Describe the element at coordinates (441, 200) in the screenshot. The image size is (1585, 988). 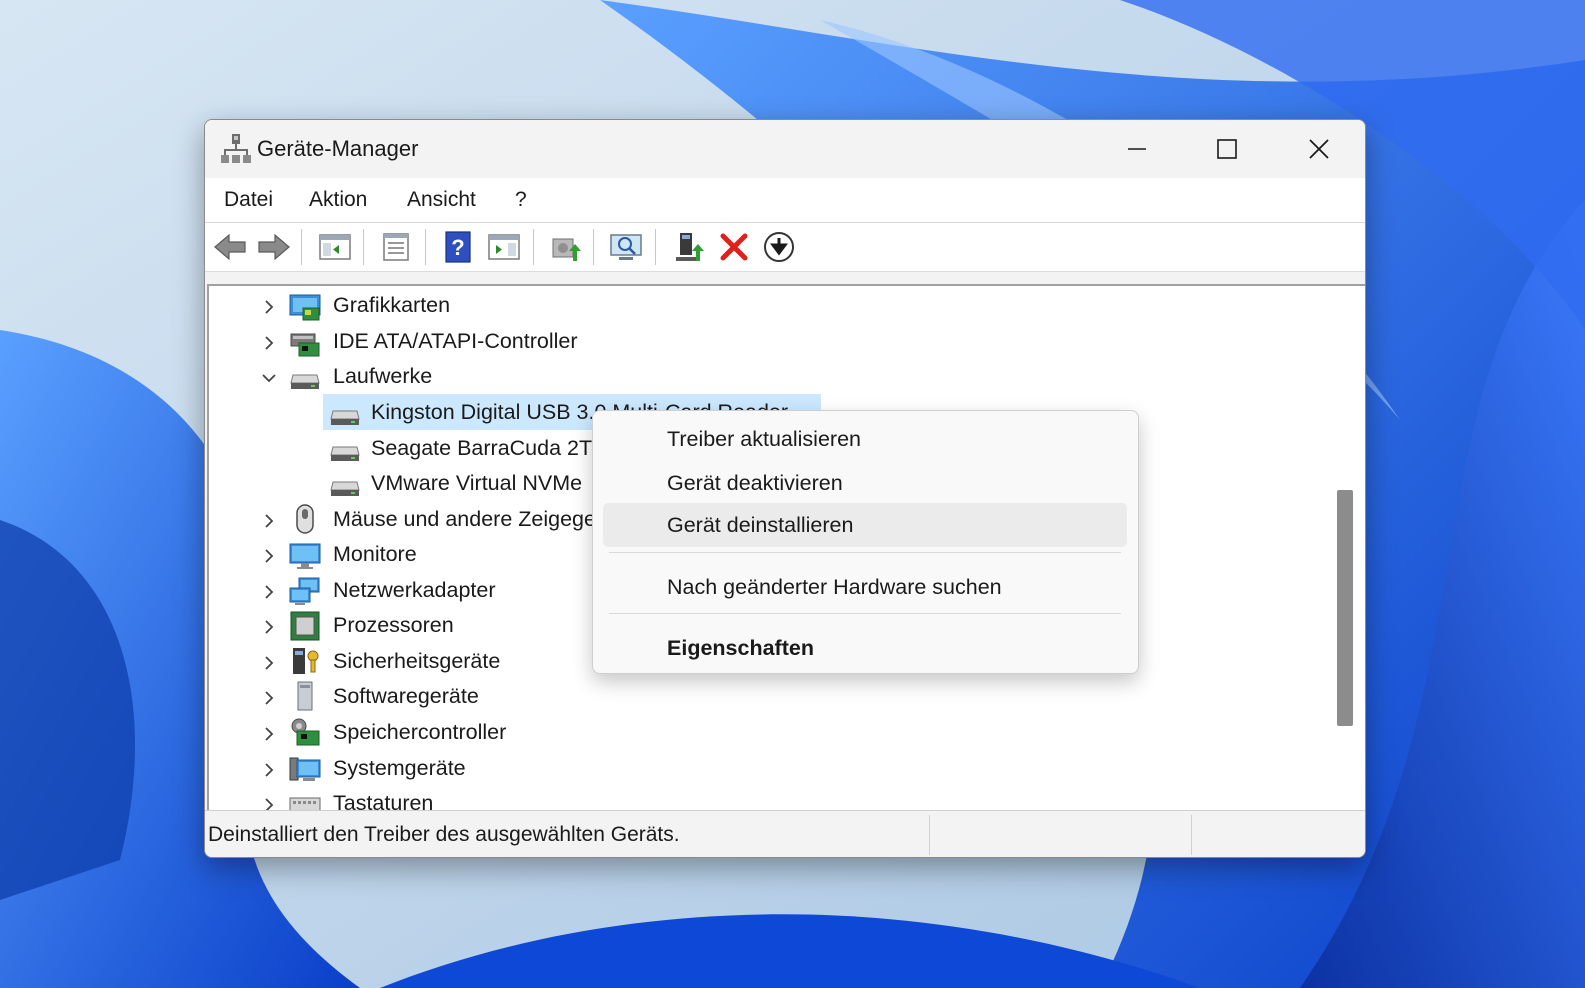
I see `menu-ansicht: Ansicht` at that location.